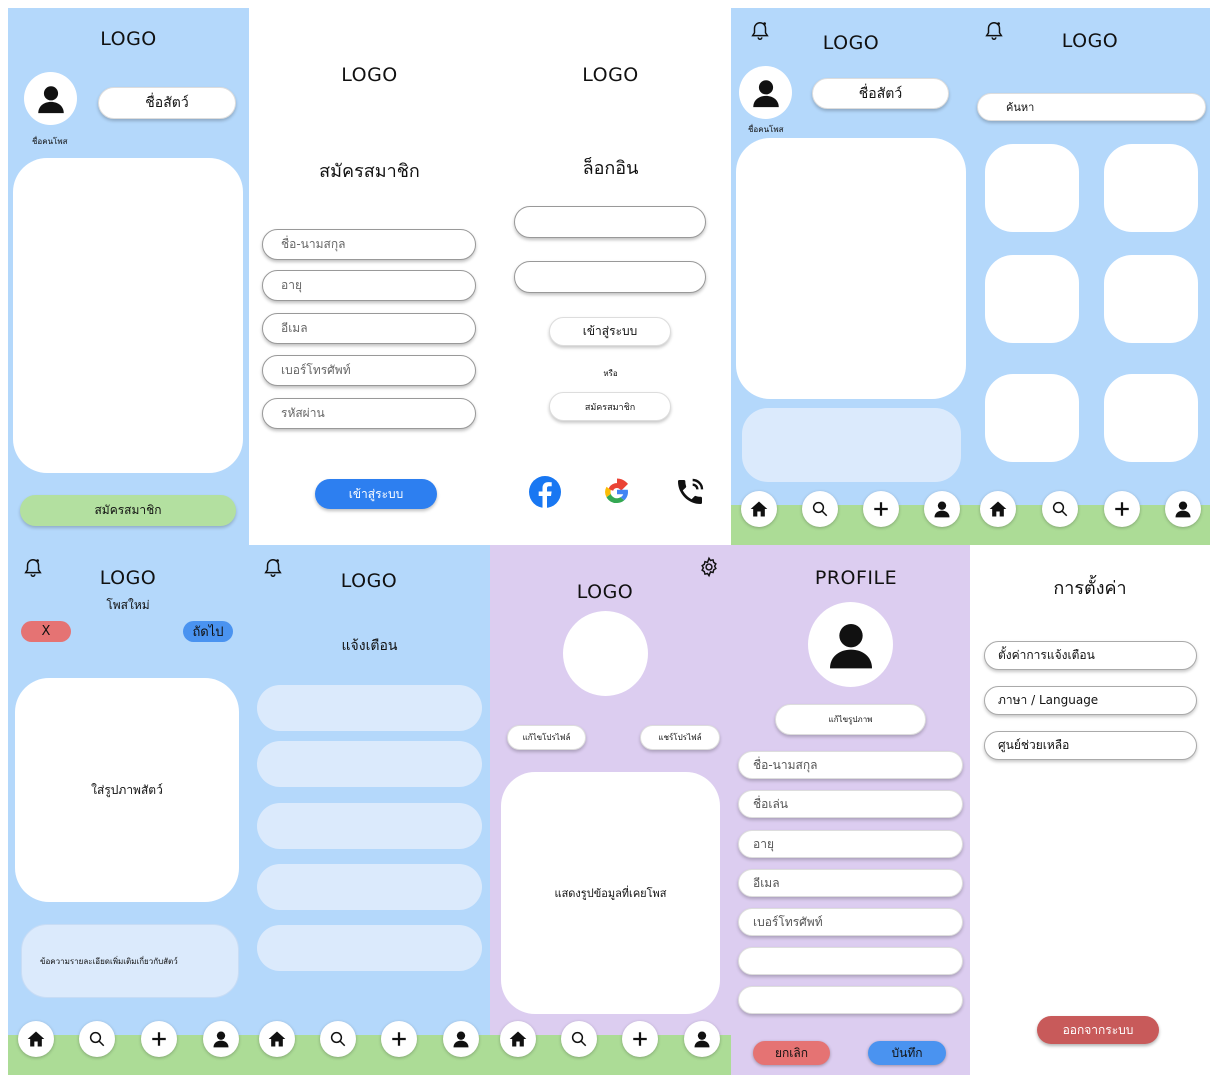 This screenshot has height=1075, width=1210. What do you see at coordinates (610, 222) in the screenshot?
I see `username-input` at bounding box center [610, 222].